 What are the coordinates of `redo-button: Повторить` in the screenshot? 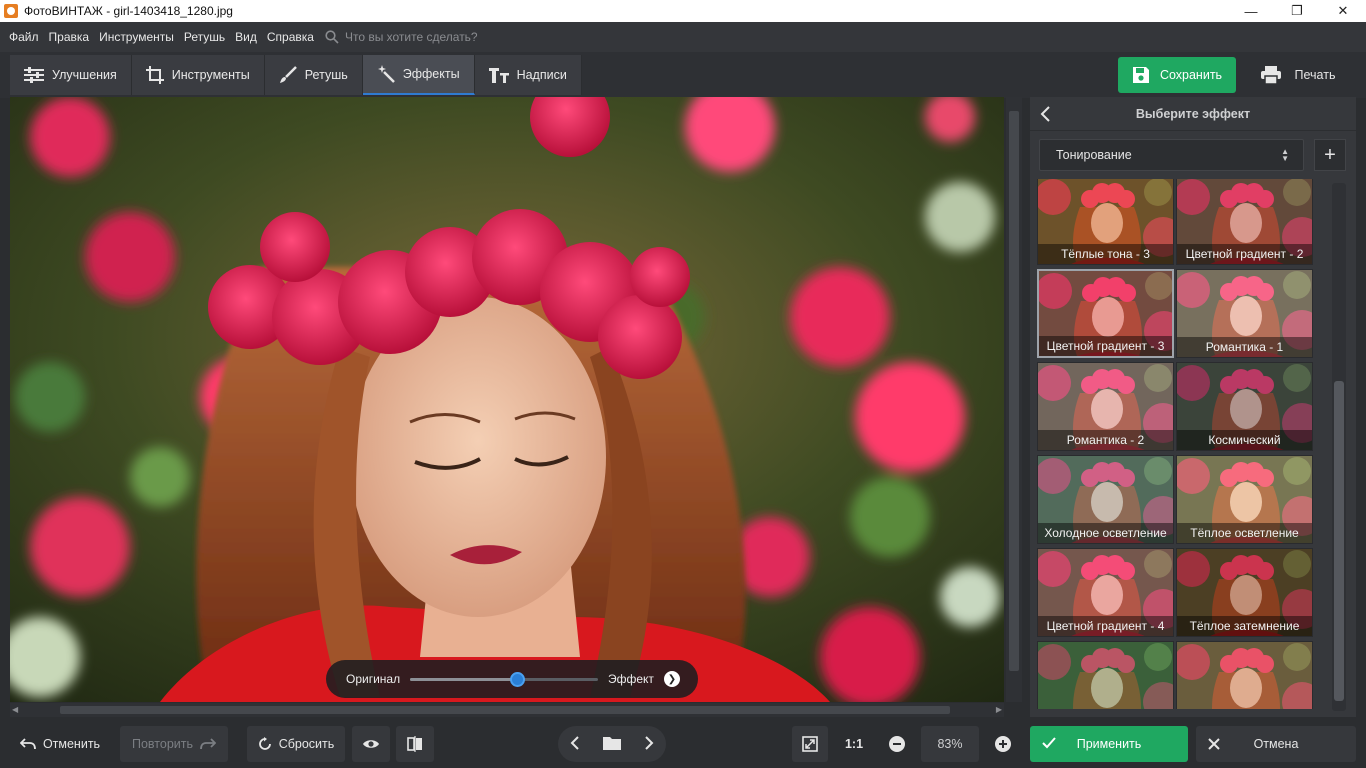 It's located at (174, 744).